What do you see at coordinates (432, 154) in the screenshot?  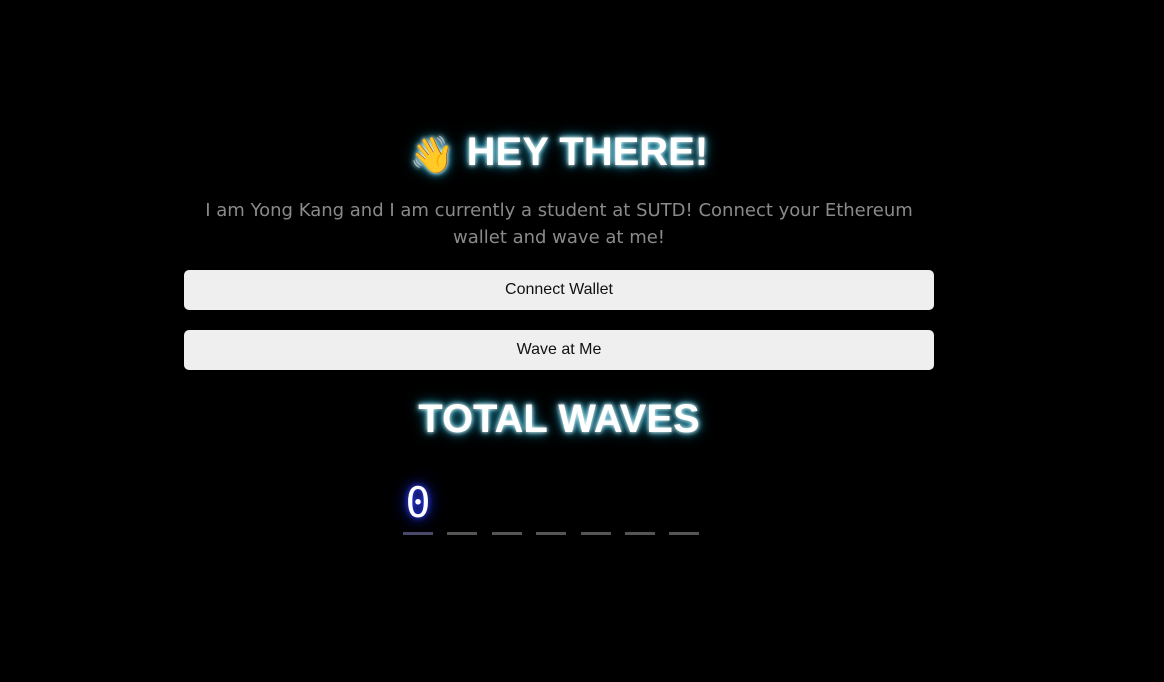 I see `waving-hand-icon: 👋` at bounding box center [432, 154].